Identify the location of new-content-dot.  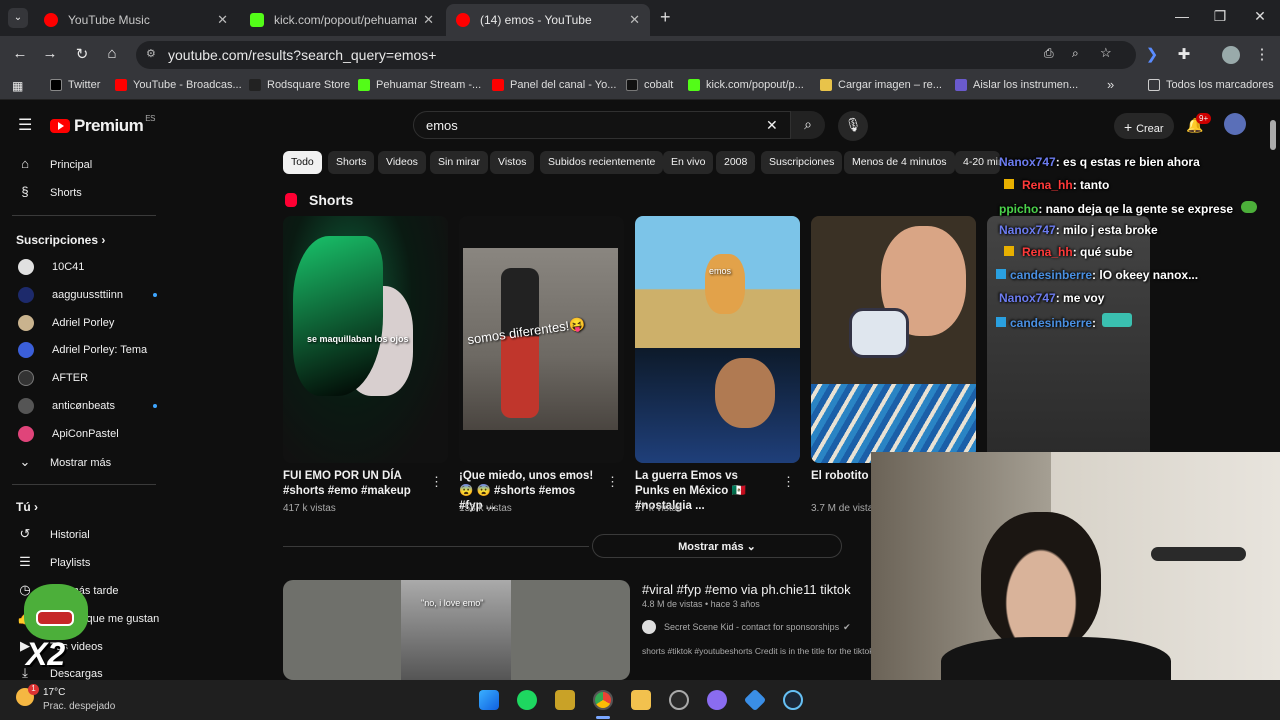
(154, 406).